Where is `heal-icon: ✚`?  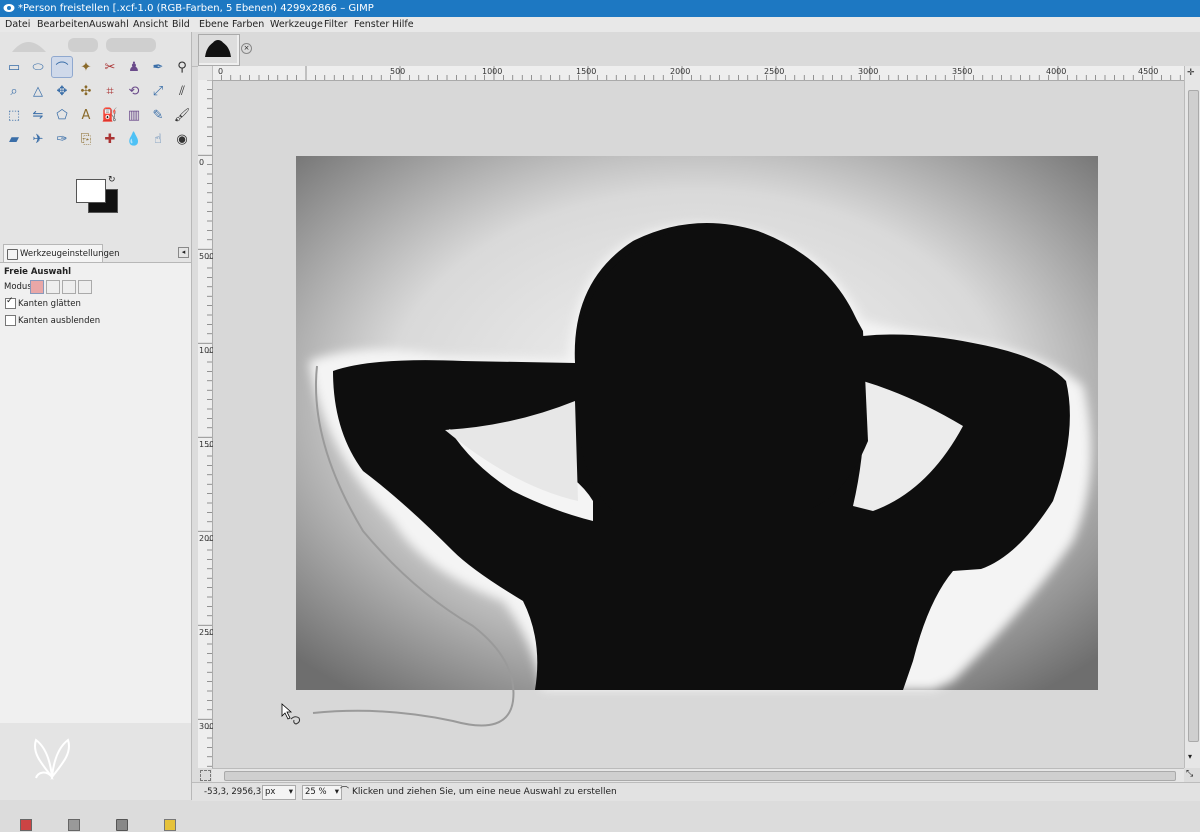
heal-icon: ✚ is located at coordinates (110, 139).